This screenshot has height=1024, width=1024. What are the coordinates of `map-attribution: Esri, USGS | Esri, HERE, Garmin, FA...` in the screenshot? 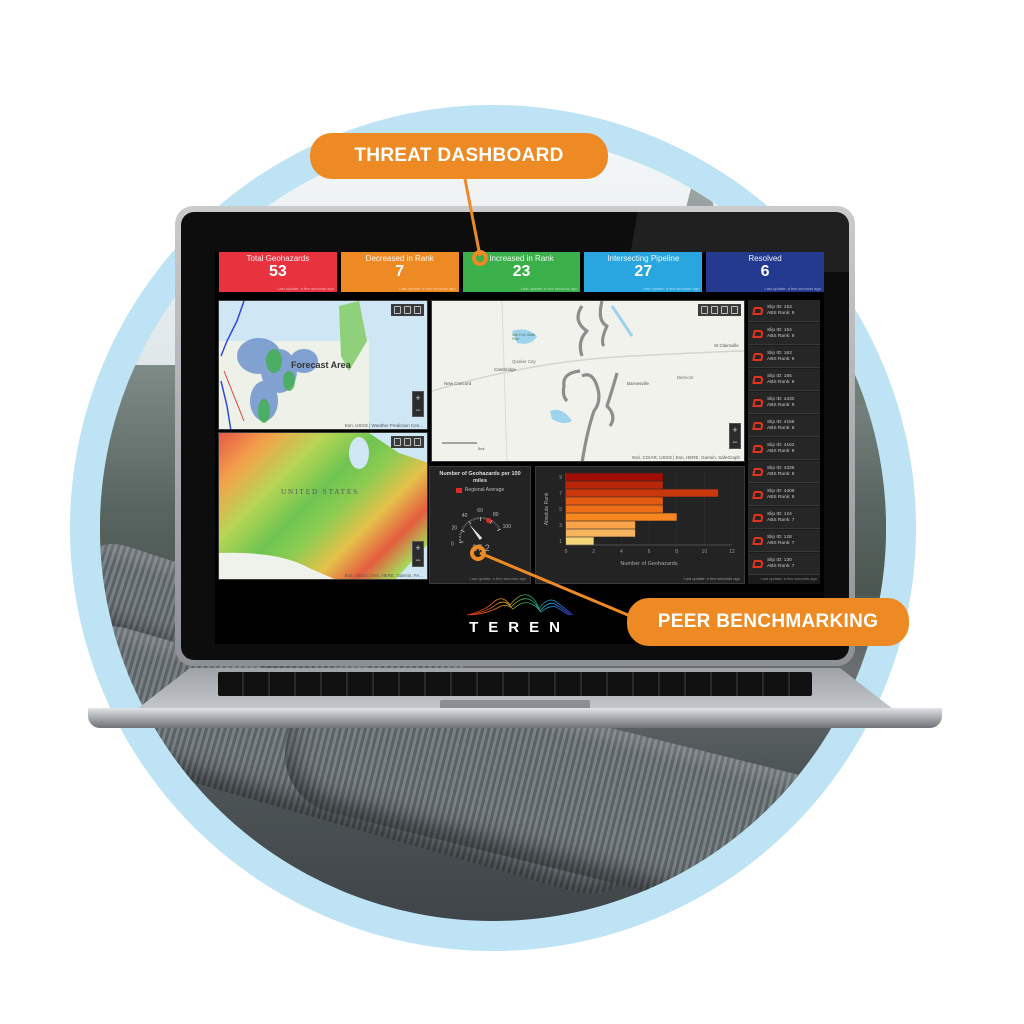 It's located at (383, 575).